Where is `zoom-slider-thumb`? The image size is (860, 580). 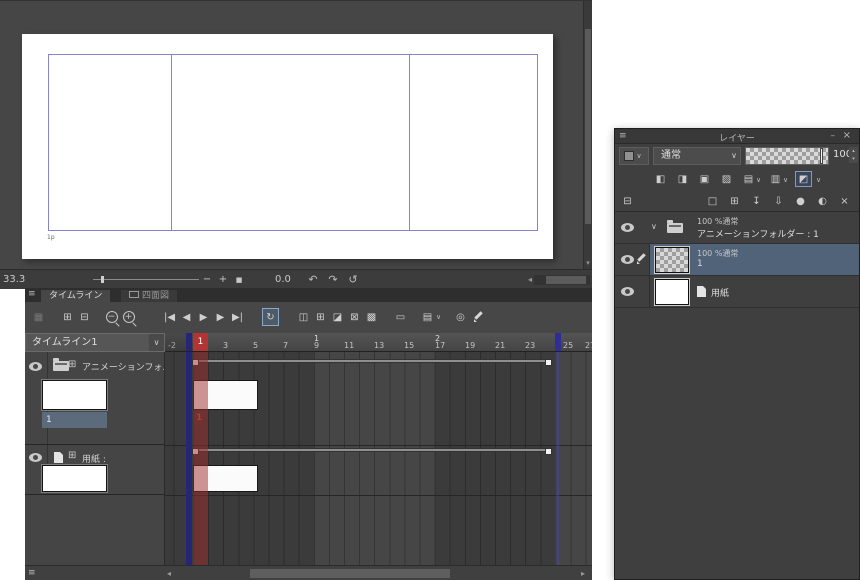
zoom-slider-thumb is located at coordinates (102, 279).